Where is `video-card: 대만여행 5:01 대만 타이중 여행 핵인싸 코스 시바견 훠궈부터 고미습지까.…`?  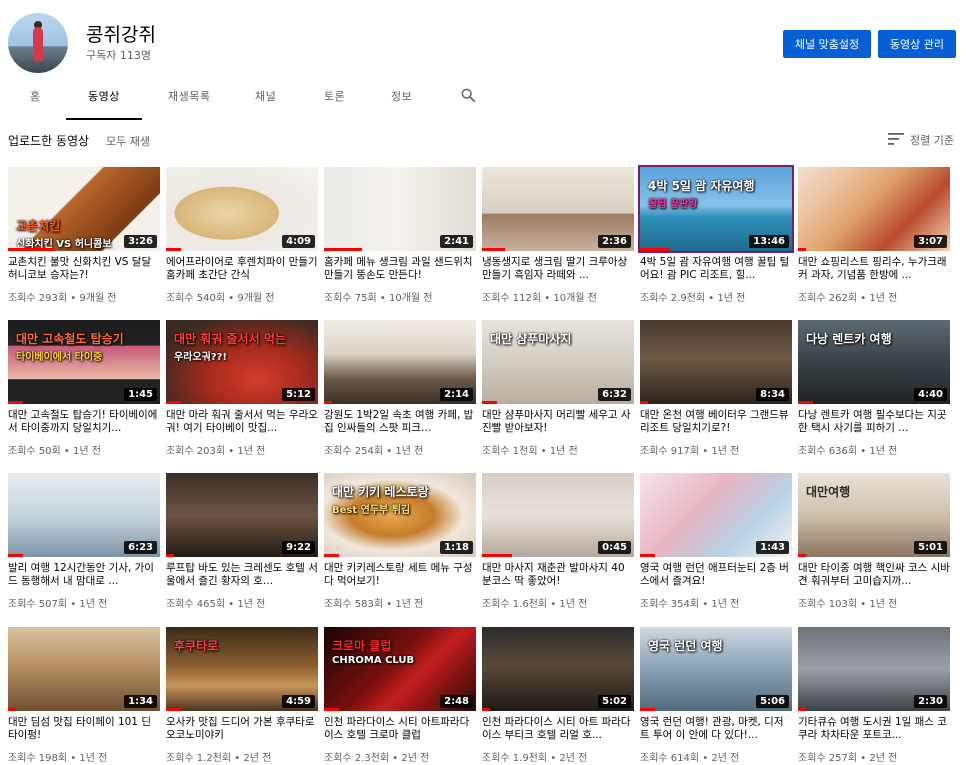
video-card: 대만여행 5:01 대만 타이중 여행 핵인싸 코스 시바견 훠궈부터 고미습지까.… is located at coordinates (874, 543).